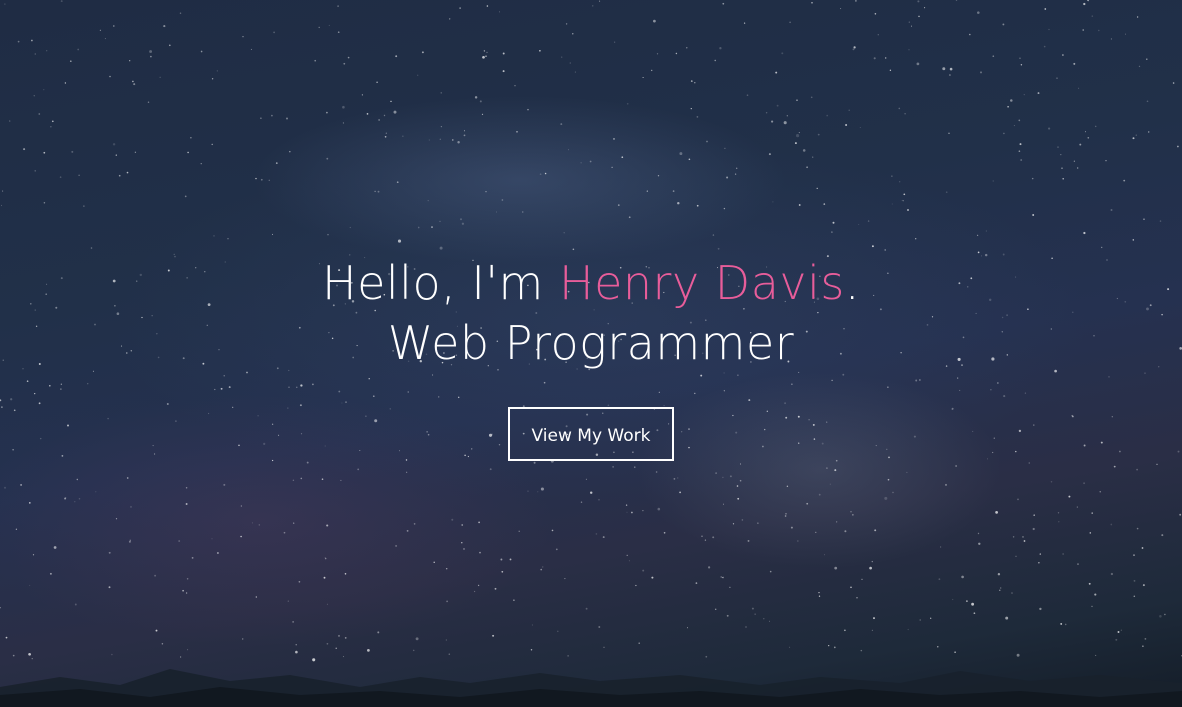 The image size is (1182, 707). Describe the element at coordinates (591, 434) in the screenshot. I see `view-my-work-button: View My Work` at that location.